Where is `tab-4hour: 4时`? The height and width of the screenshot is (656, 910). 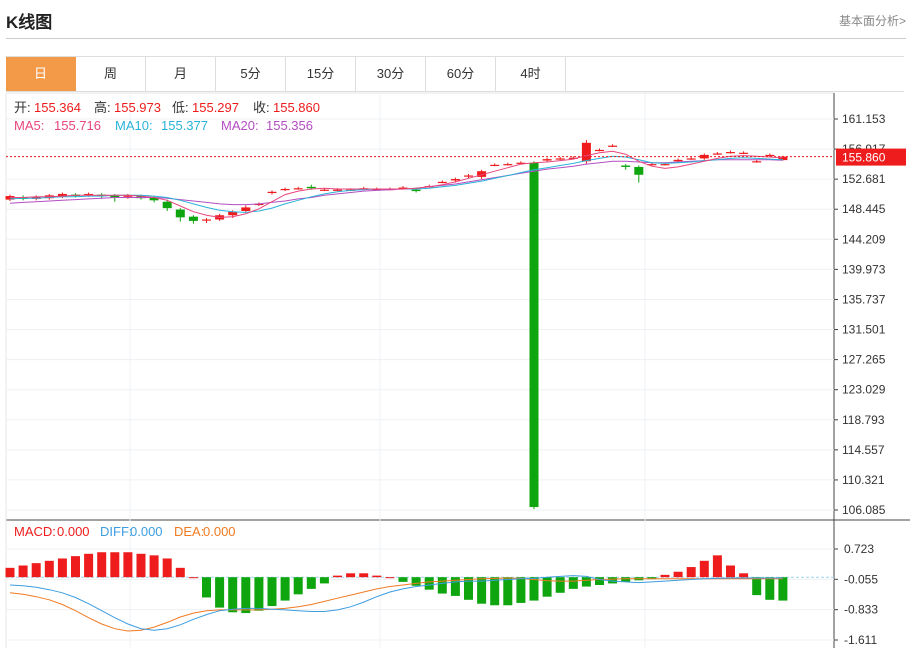
tab-4hour: 4时 is located at coordinates (531, 74).